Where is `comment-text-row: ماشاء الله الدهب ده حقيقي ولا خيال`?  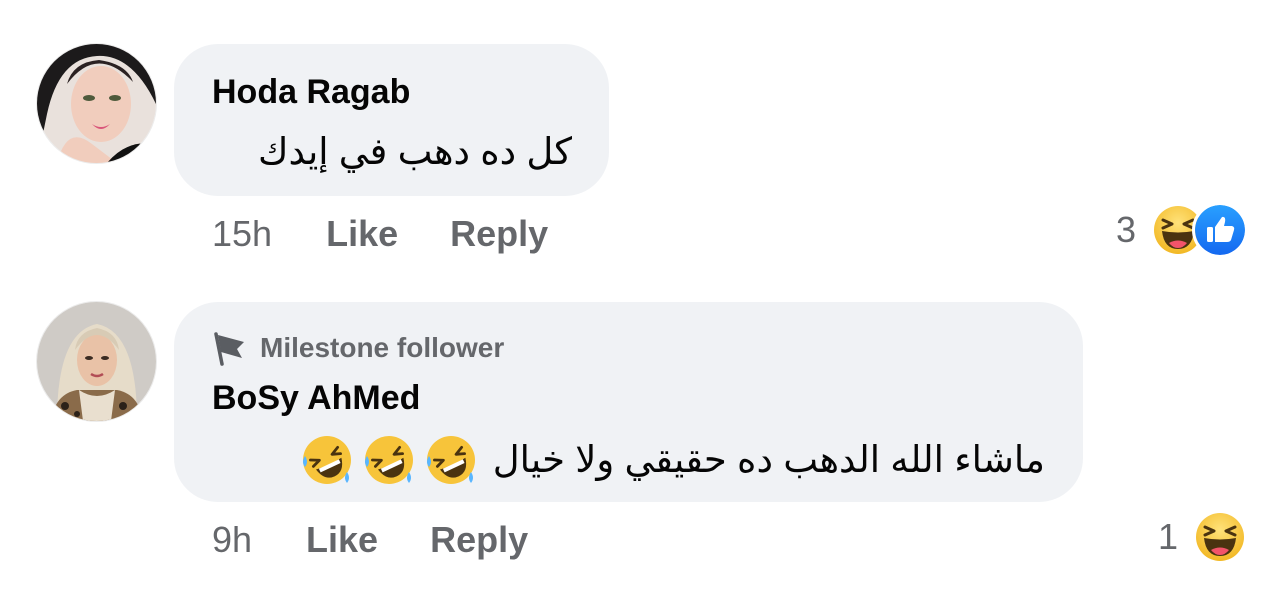 comment-text-row: ماشاء الله الدهب ده حقيقي ولا خيال is located at coordinates (673, 460).